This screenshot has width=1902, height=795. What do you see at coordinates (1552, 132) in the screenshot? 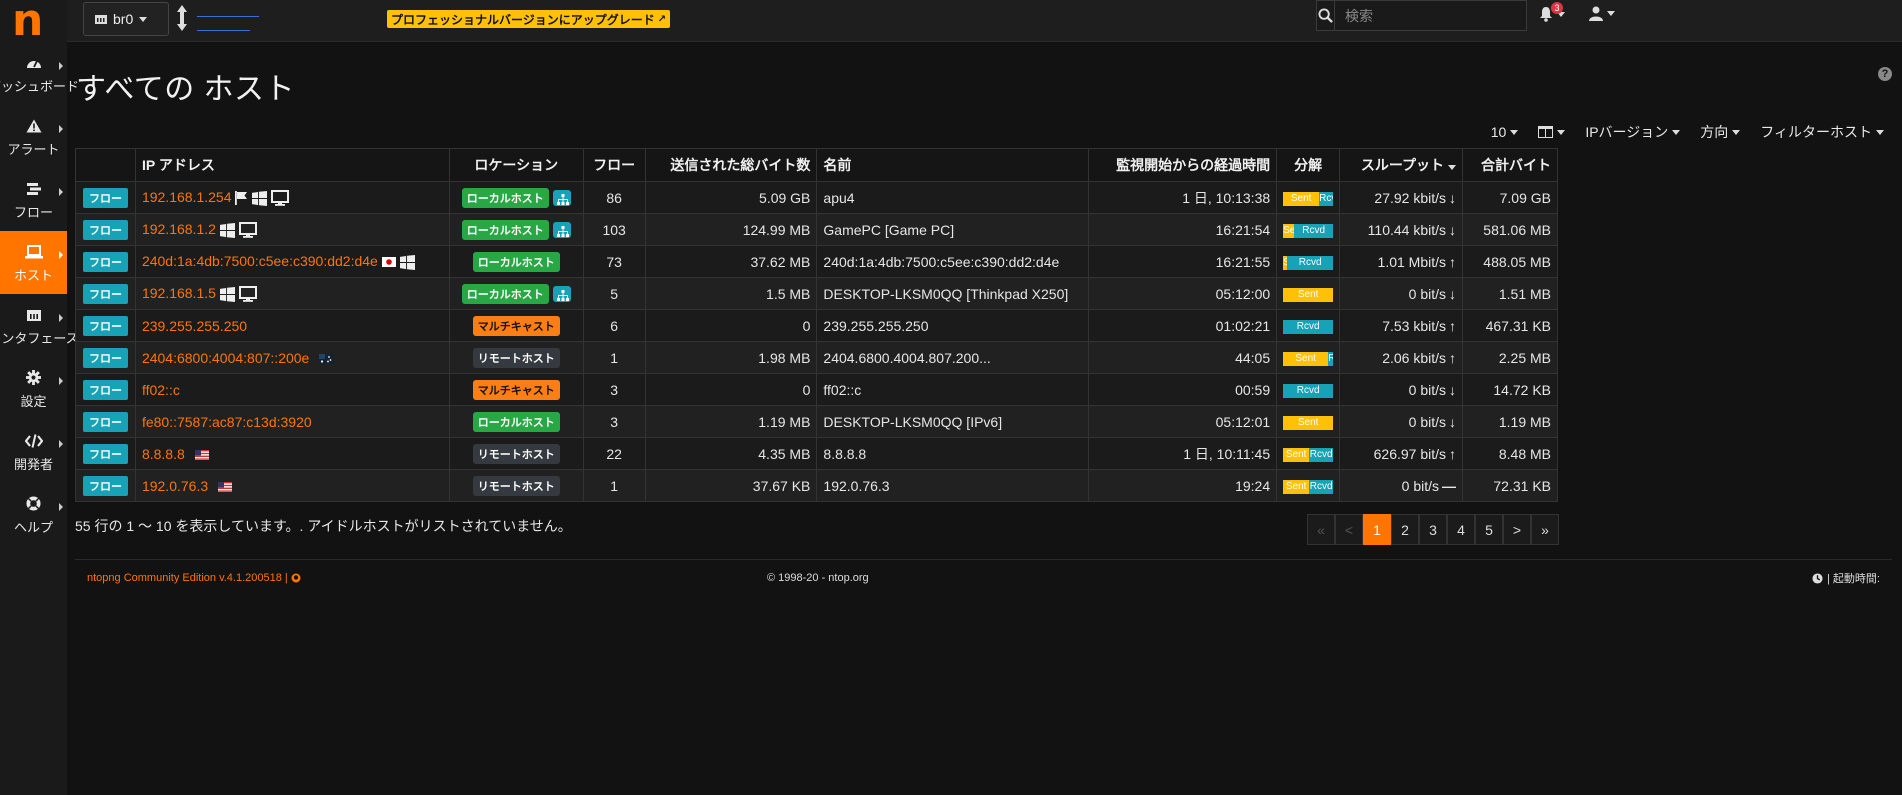
I see `columns-dropdown` at bounding box center [1552, 132].